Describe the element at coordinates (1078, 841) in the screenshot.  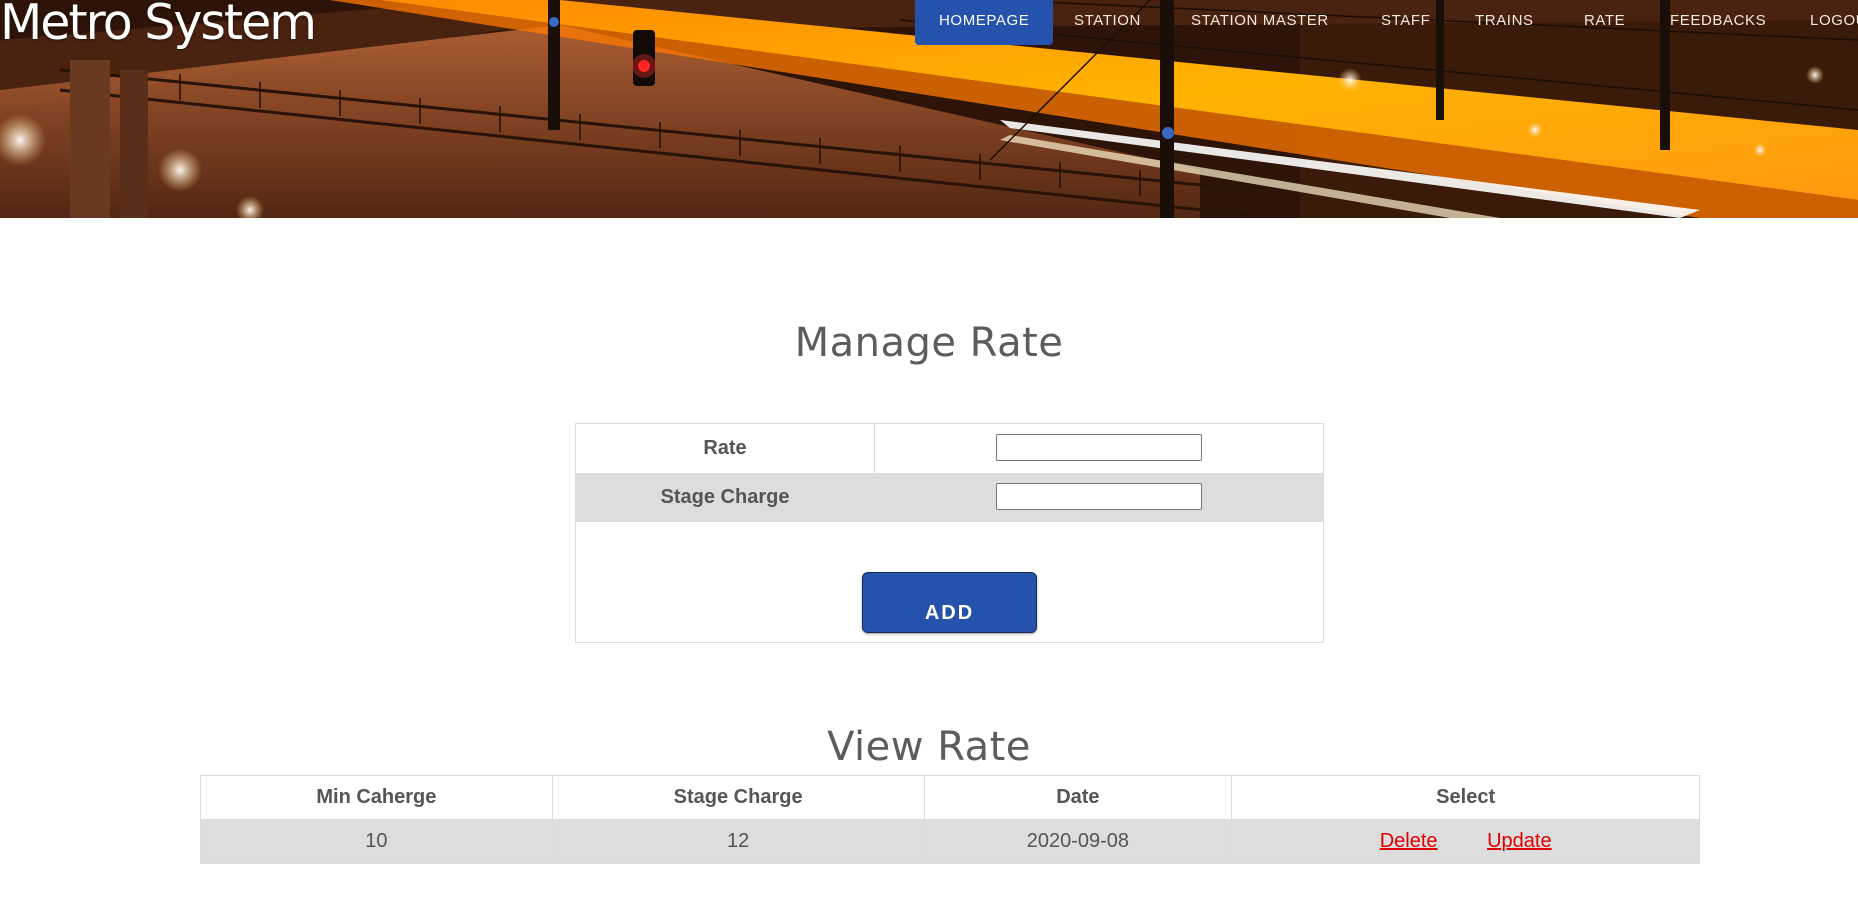
I see `cell-date: 2020-09-08` at that location.